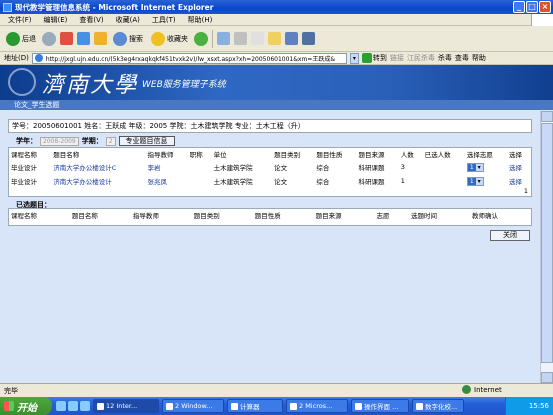  Describe the element at coordinates (354, 58) in the screenshot. I see `address-dropdown-button: ▾` at that location.